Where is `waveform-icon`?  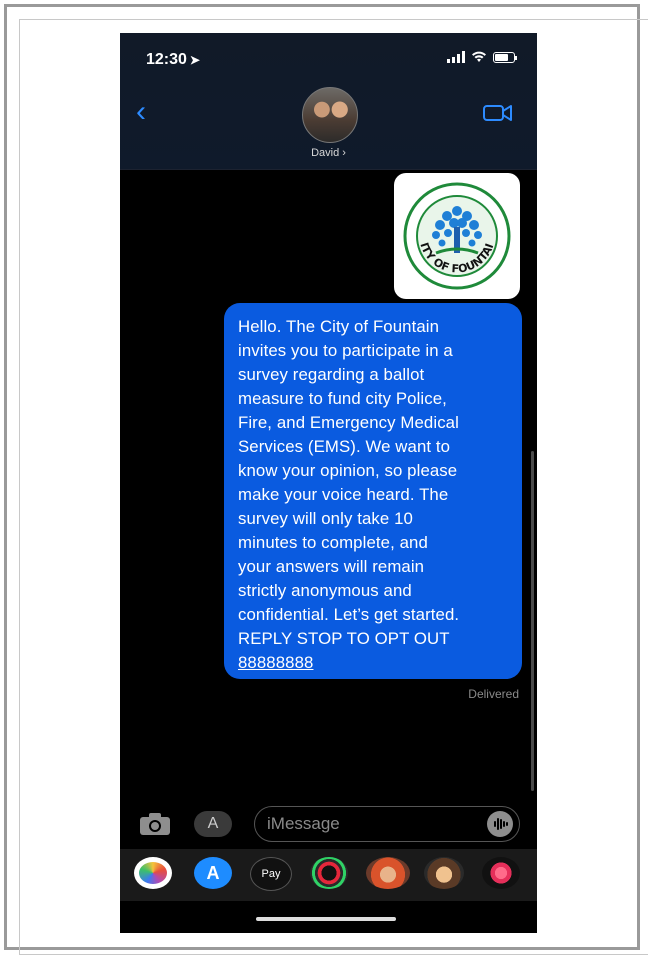 waveform-icon is located at coordinates (501, 824).